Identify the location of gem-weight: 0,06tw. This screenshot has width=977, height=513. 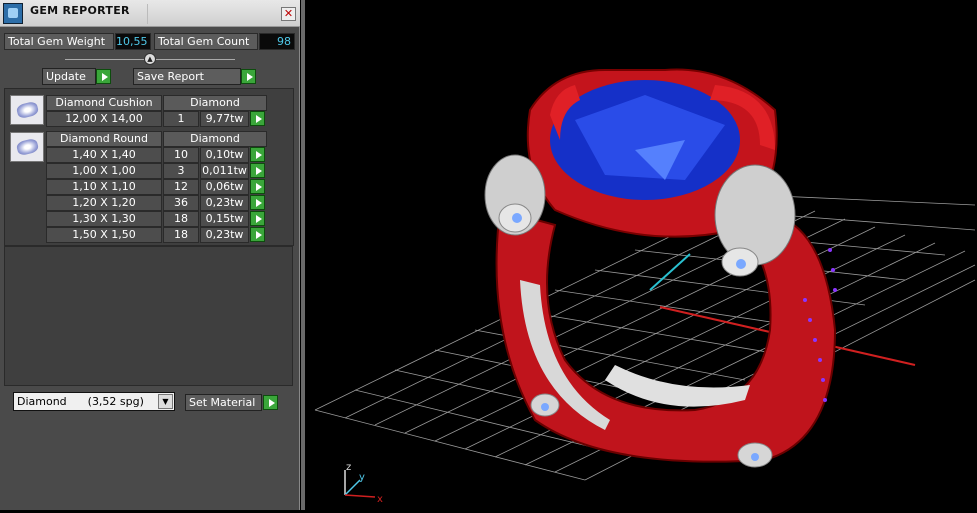
(224, 187).